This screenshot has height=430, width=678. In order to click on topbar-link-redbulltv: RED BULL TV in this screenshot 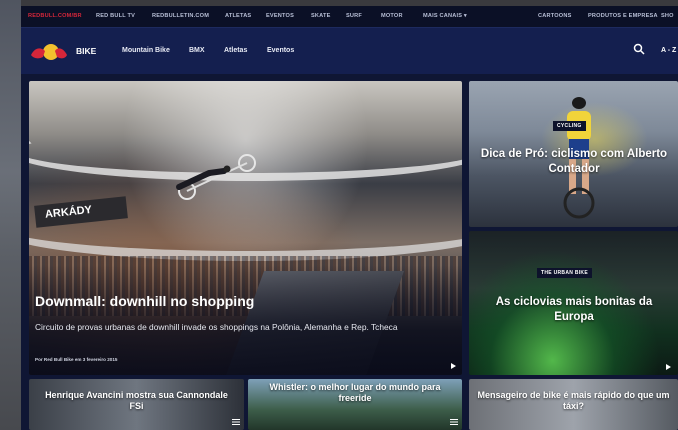, I will do `click(115, 16)`.